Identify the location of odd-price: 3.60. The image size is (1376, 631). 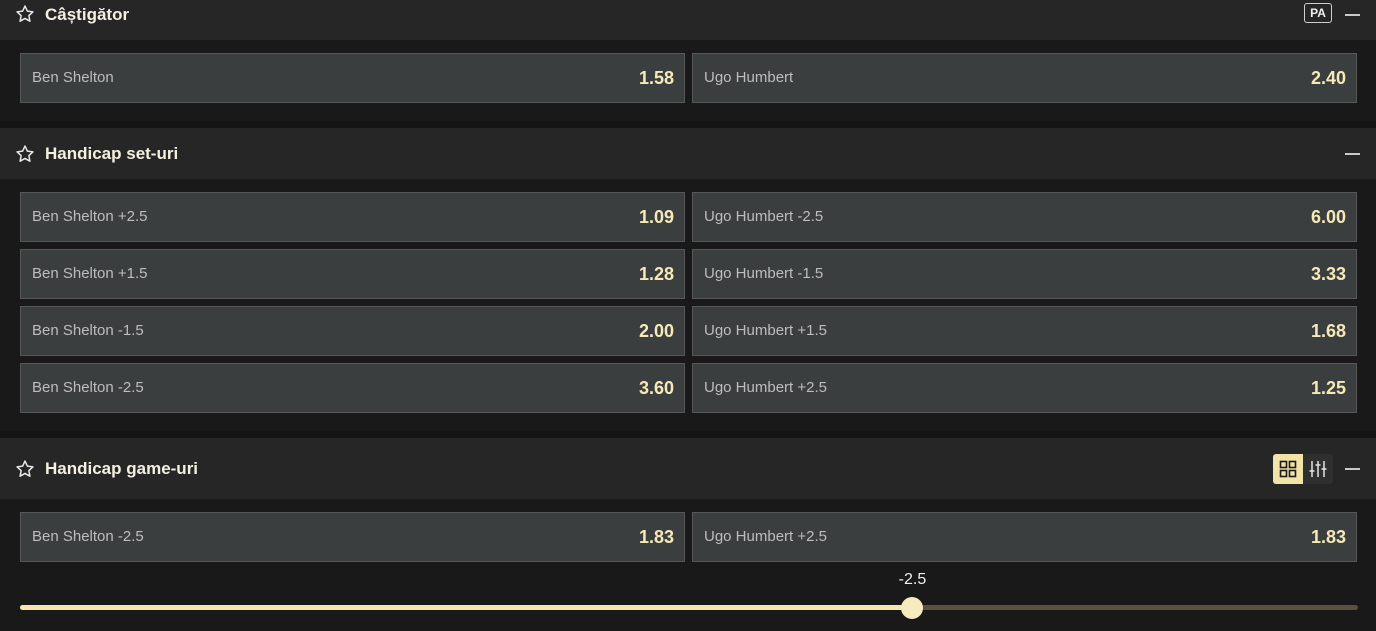
(656, 388).